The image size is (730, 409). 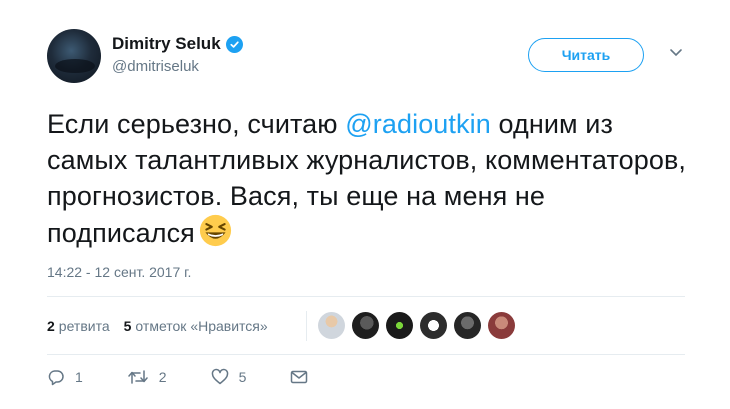 I want to click on retweets-label: ретвита, so click(x=84, y=326).